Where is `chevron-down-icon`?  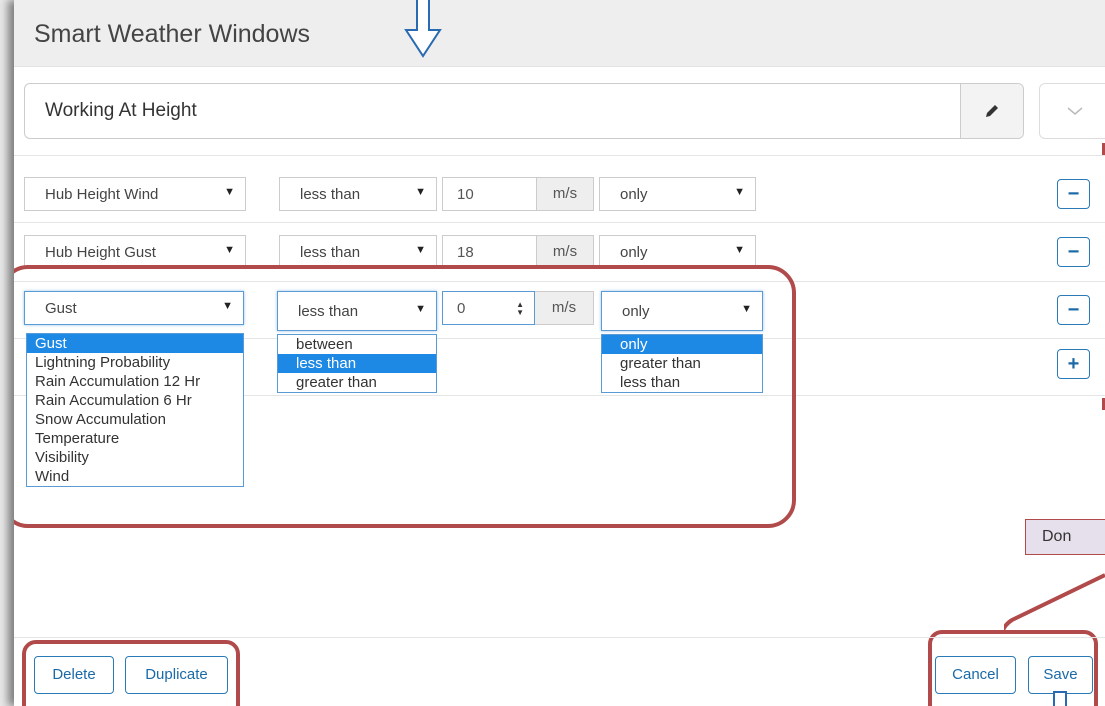 chevron-down-icon is located at coordinates (1075, 111).